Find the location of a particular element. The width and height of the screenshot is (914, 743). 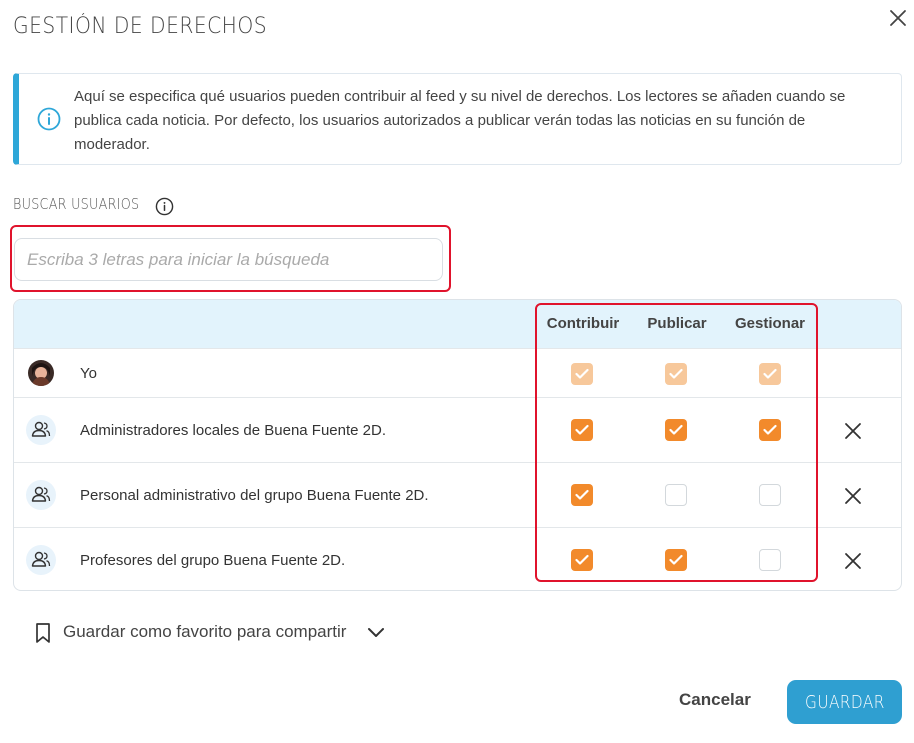

favorite-label: Guardar como favorito para compartir is located at coordinates (205, 631).